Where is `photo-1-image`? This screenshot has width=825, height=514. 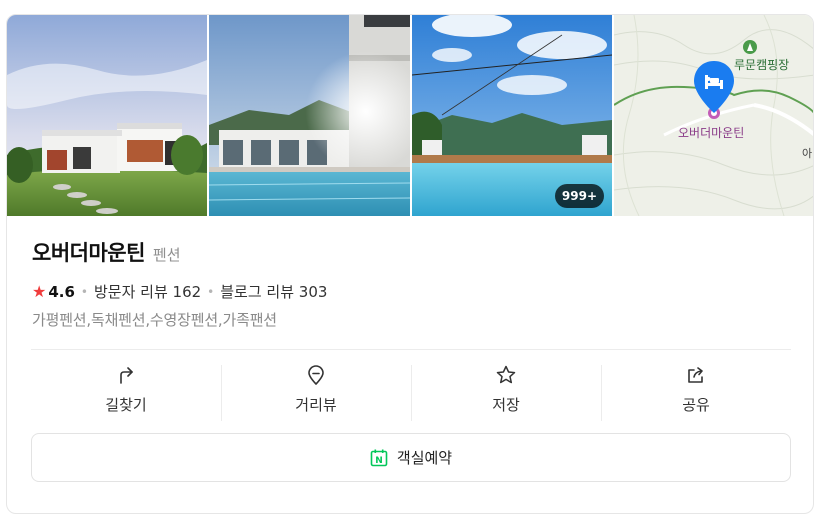
photo-1-image is located at coordinates (107, 115).